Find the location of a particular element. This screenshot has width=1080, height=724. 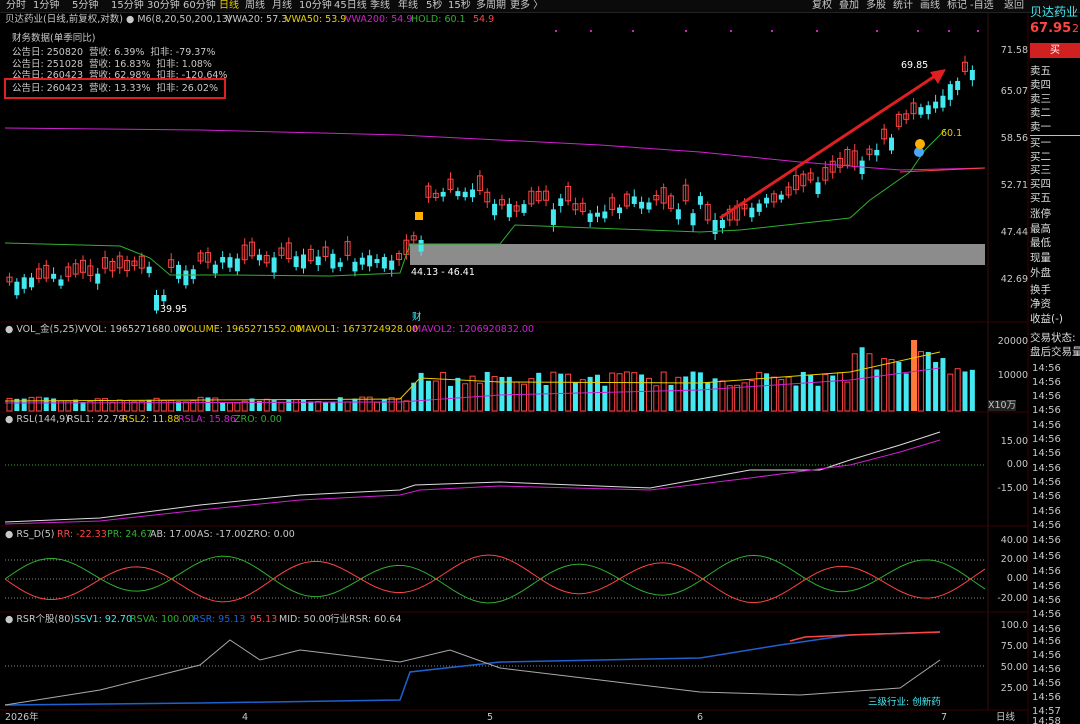

fin-row-3: 公告日: 260423 营收: 62.98% 扣非: -120.64% is located at coordinates (120, 74).